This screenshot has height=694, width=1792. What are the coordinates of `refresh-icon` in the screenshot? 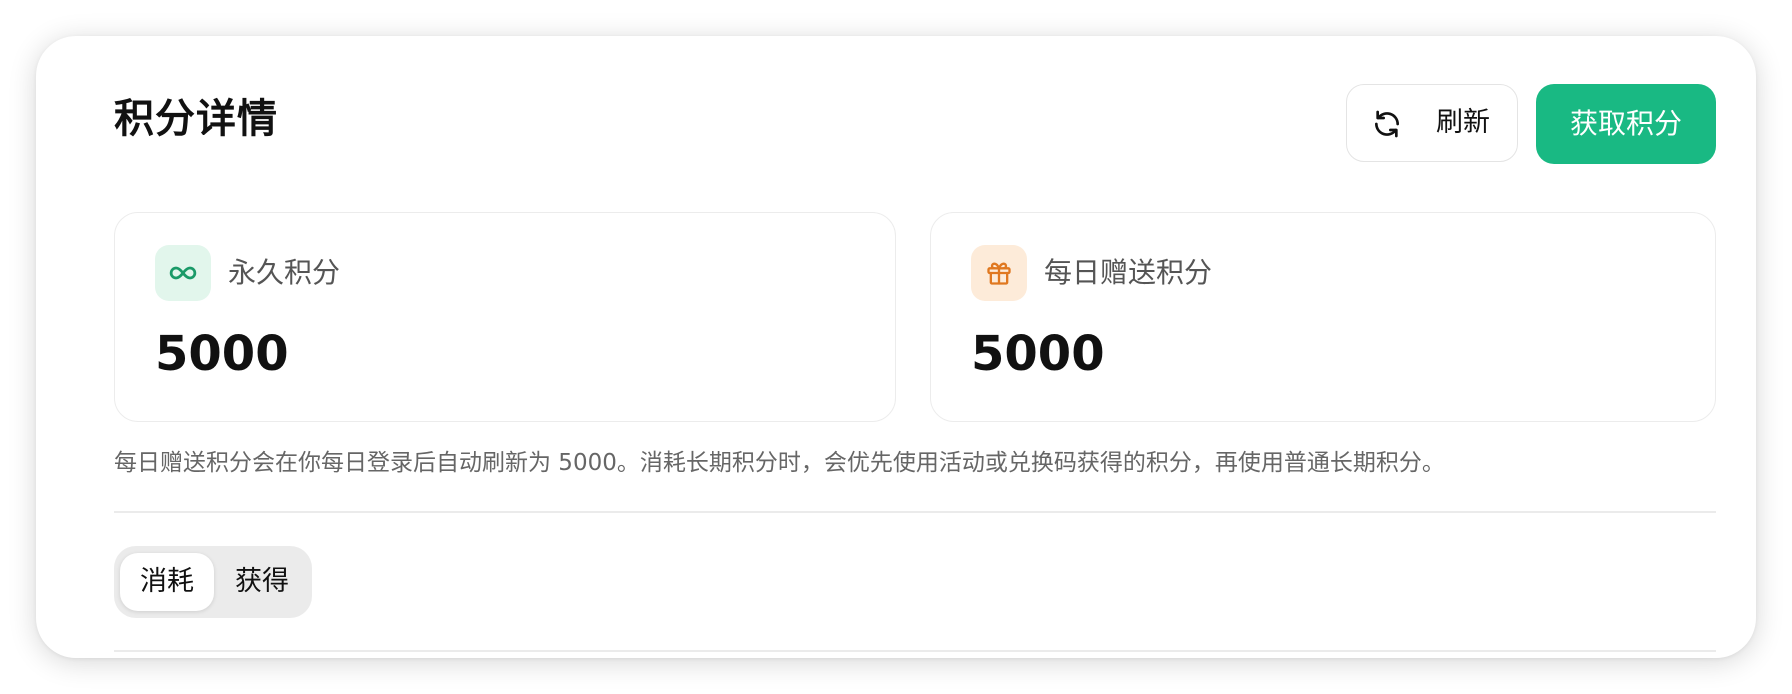 It's located at (1387, 124).